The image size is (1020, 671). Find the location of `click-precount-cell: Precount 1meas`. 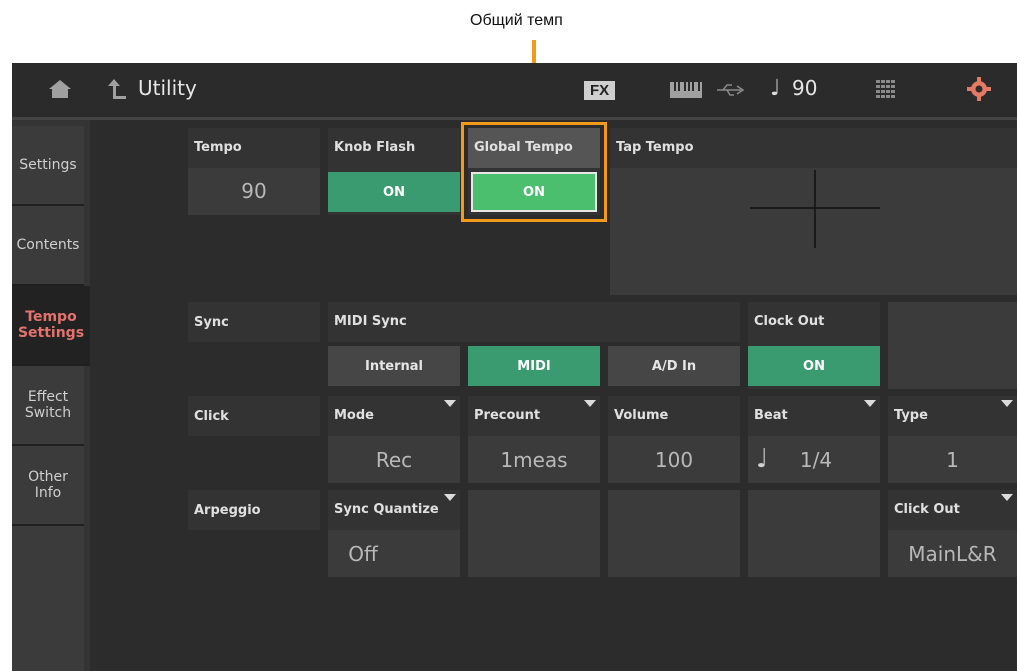

click-precount-cell: Precount 1meas is located at coordinates (534, 439).